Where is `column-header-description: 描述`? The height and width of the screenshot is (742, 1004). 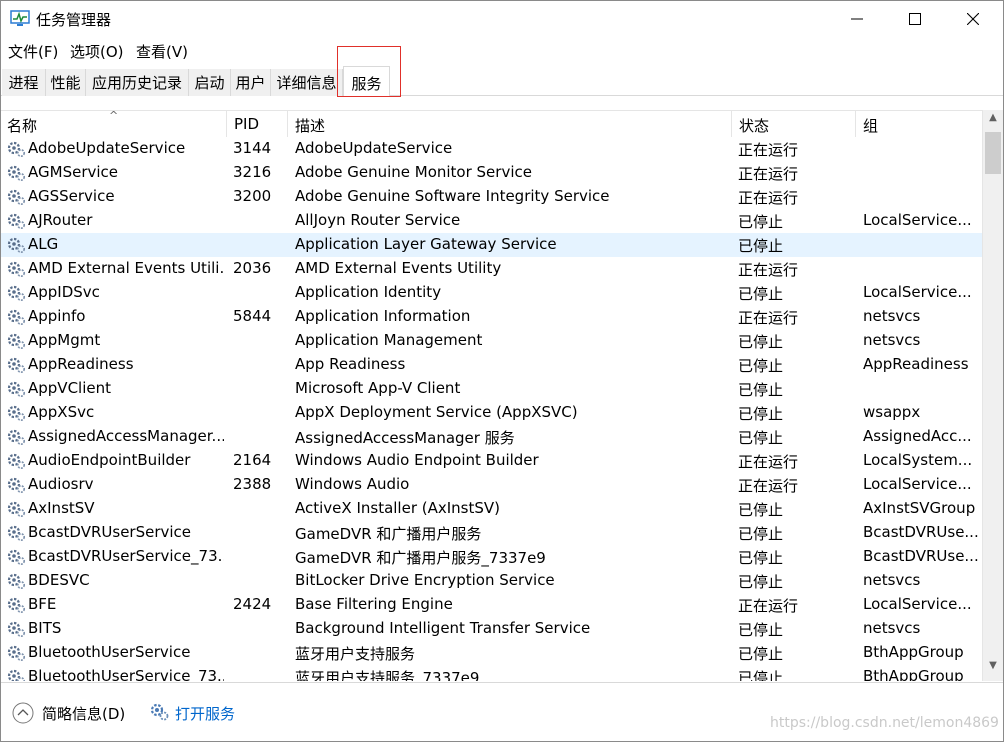 column-header-description: 描述 is located at coordinates (510, 124).